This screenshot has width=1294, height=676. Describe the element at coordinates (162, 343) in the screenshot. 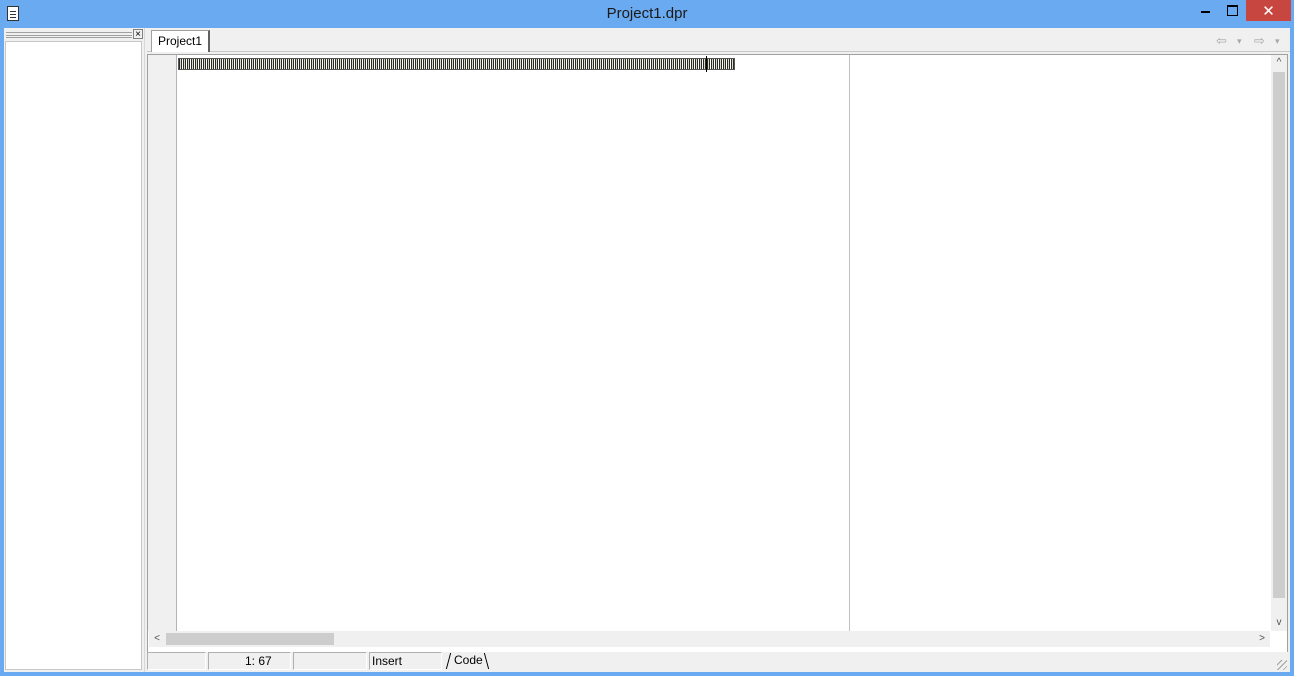

I see `line-gutter` at that location.